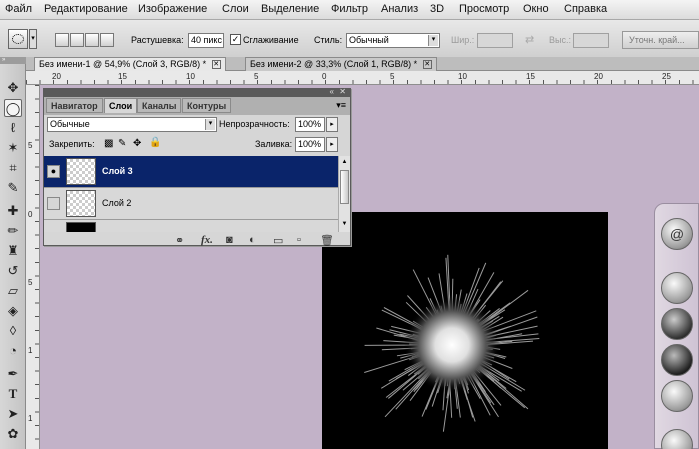  What do you see at coordinates (92, 40) in the screenshot?
I see `subtract-selection-icon` at bounding box center [92, 40].